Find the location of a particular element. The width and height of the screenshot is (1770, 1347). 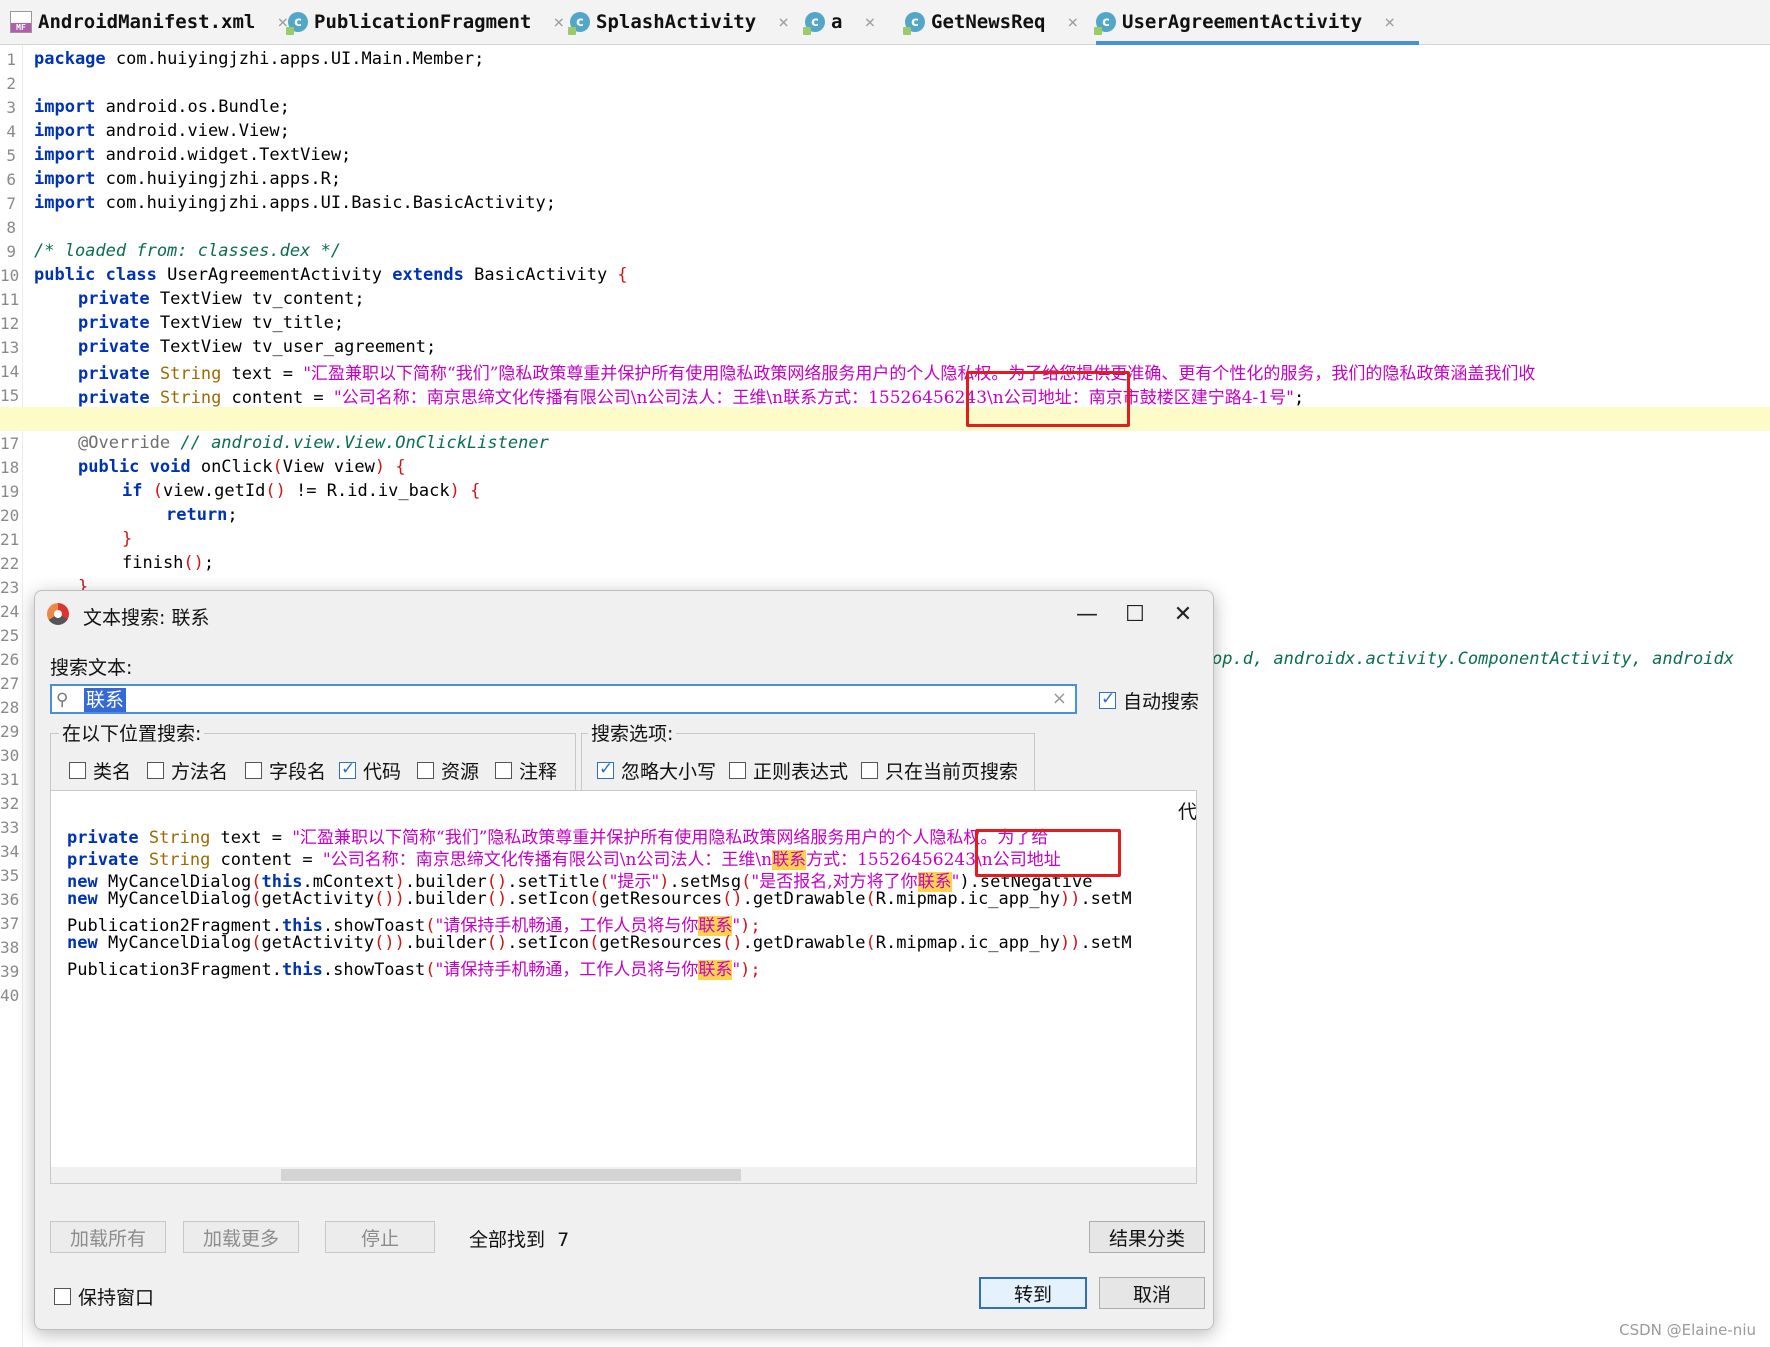

goto-button: 转到 is located at coordinates (1033, 1293).